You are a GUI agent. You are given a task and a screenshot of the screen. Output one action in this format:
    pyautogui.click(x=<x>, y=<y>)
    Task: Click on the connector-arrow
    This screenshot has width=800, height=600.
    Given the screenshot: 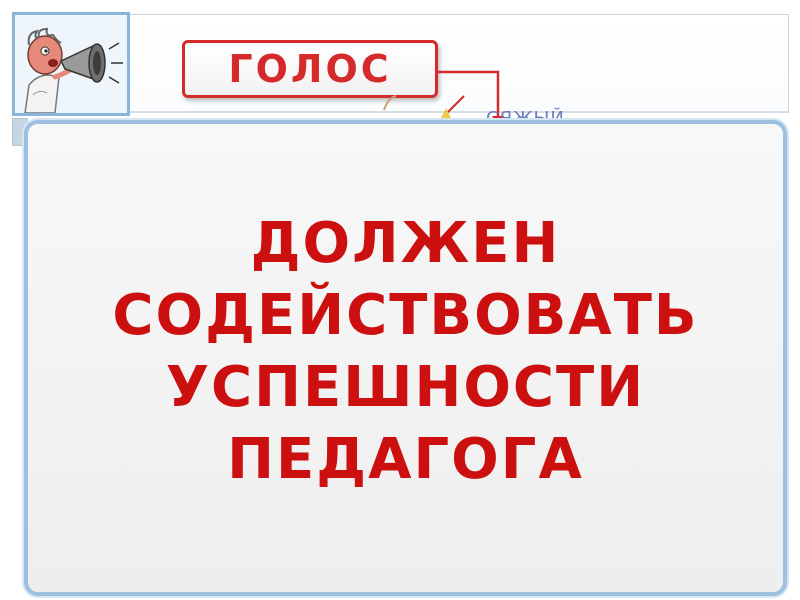 What is the action you would take?
    pyautogui.click(x=443, y=98)
    